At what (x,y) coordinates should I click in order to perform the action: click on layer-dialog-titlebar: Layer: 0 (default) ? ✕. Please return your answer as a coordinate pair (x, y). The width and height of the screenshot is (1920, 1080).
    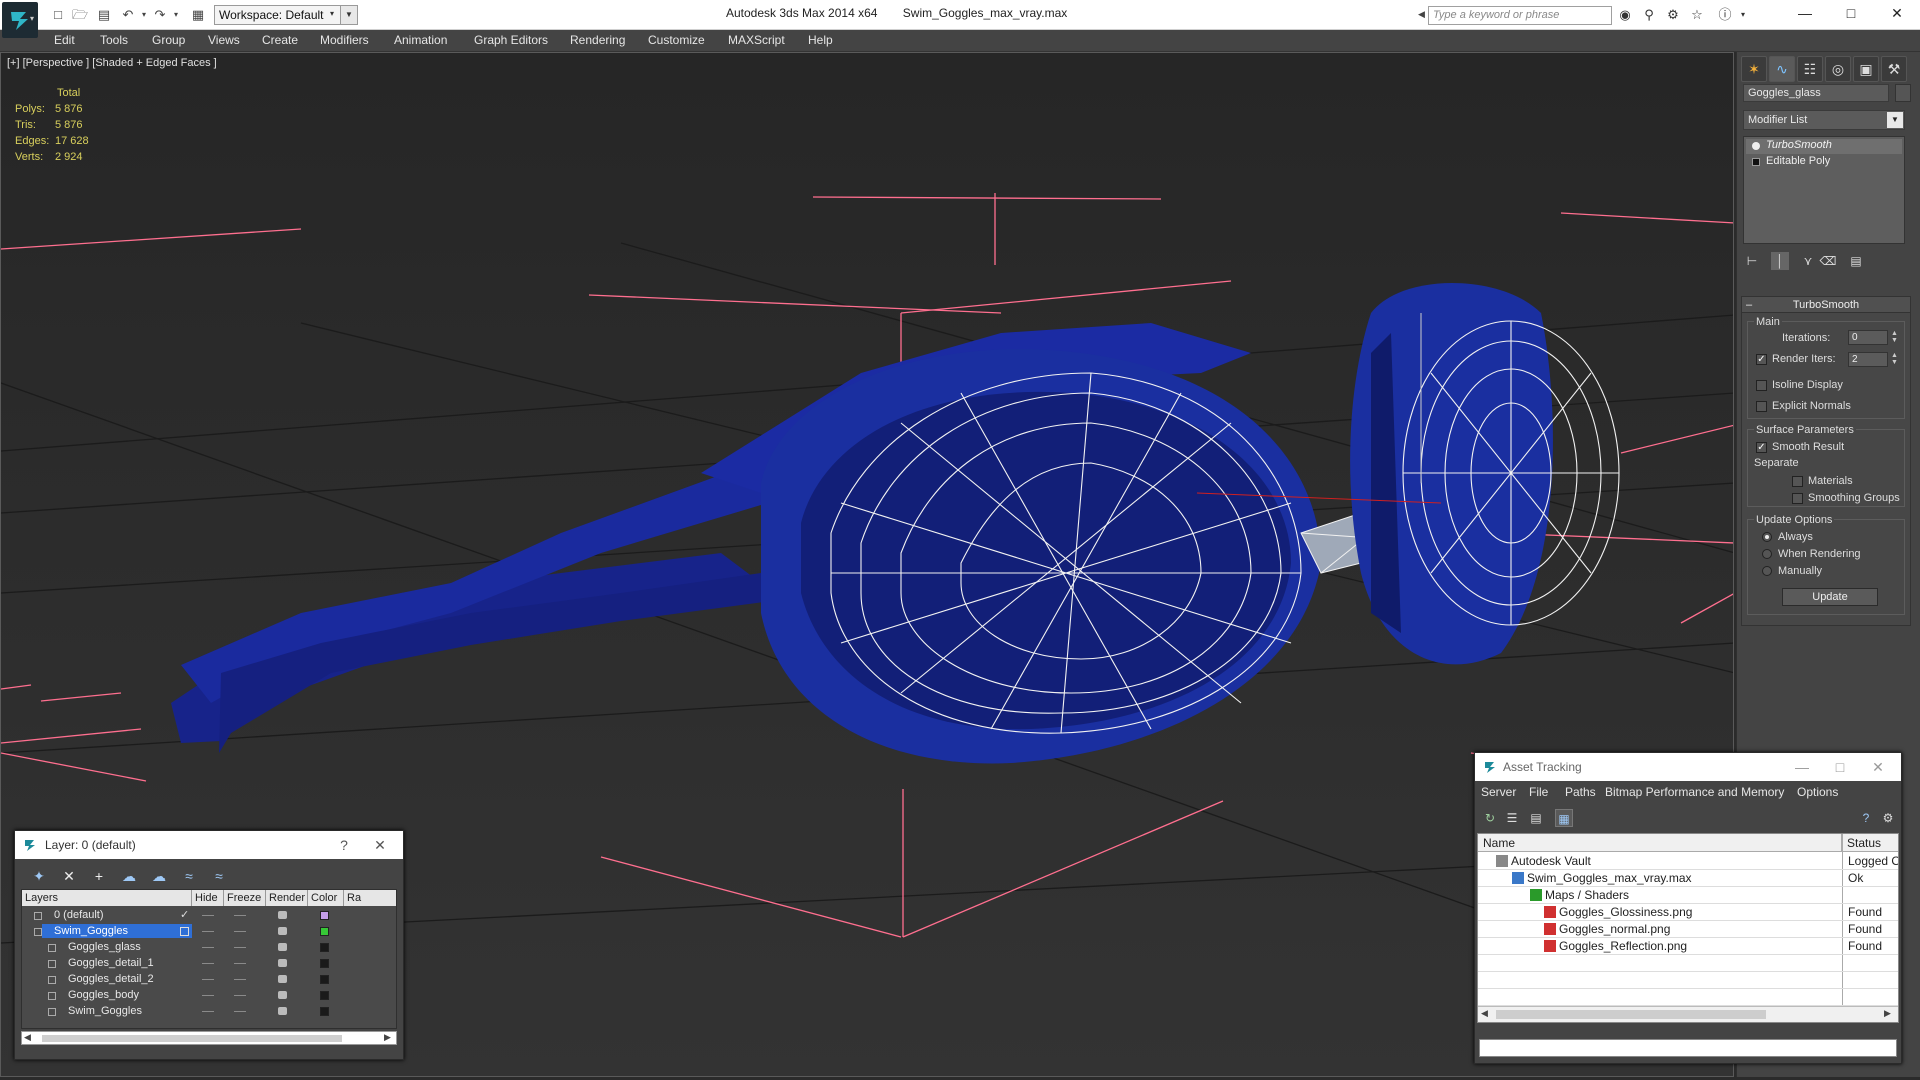
    Looking at the image, I should click on (209, 845).